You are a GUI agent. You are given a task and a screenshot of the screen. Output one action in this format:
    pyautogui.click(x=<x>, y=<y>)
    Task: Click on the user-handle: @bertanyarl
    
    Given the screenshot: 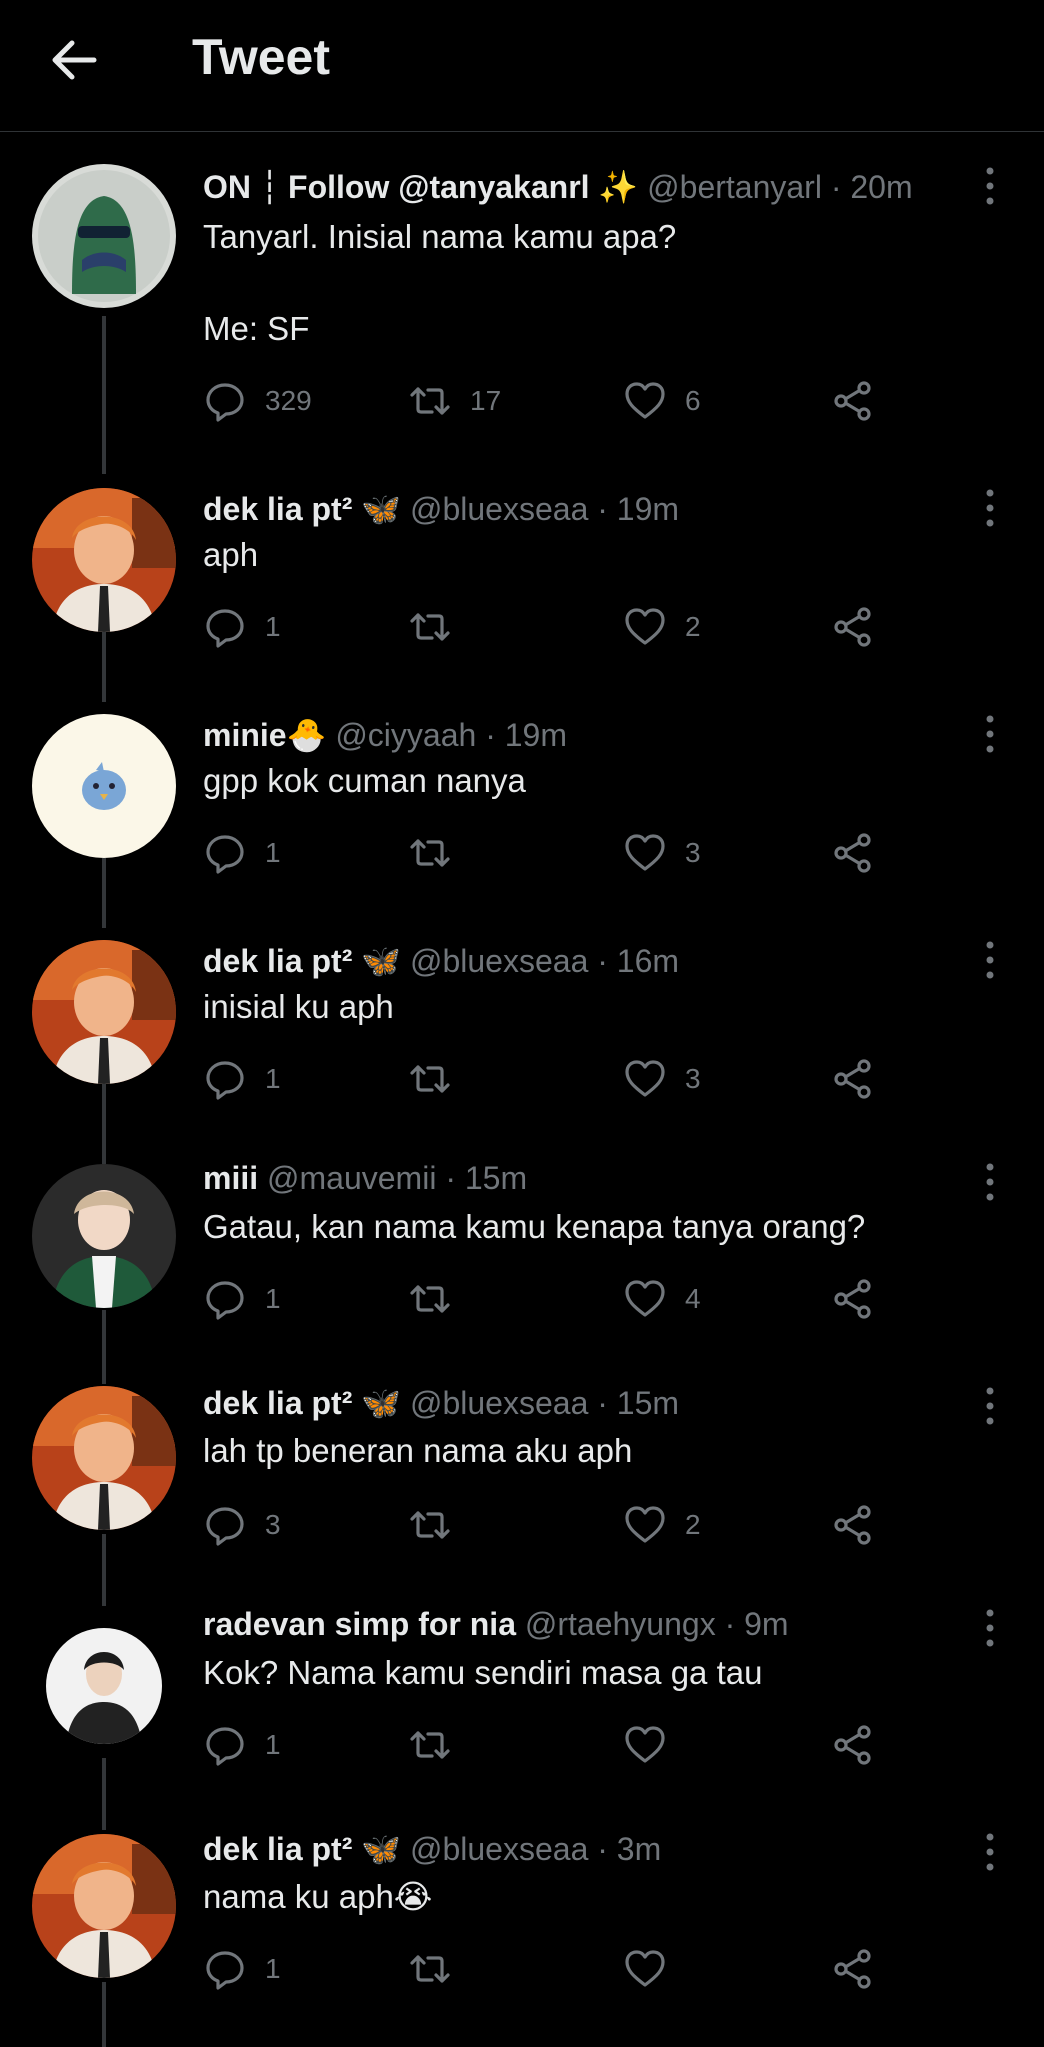 What is the action you would take?
    pyautogui.click(x=734, y=187)
    